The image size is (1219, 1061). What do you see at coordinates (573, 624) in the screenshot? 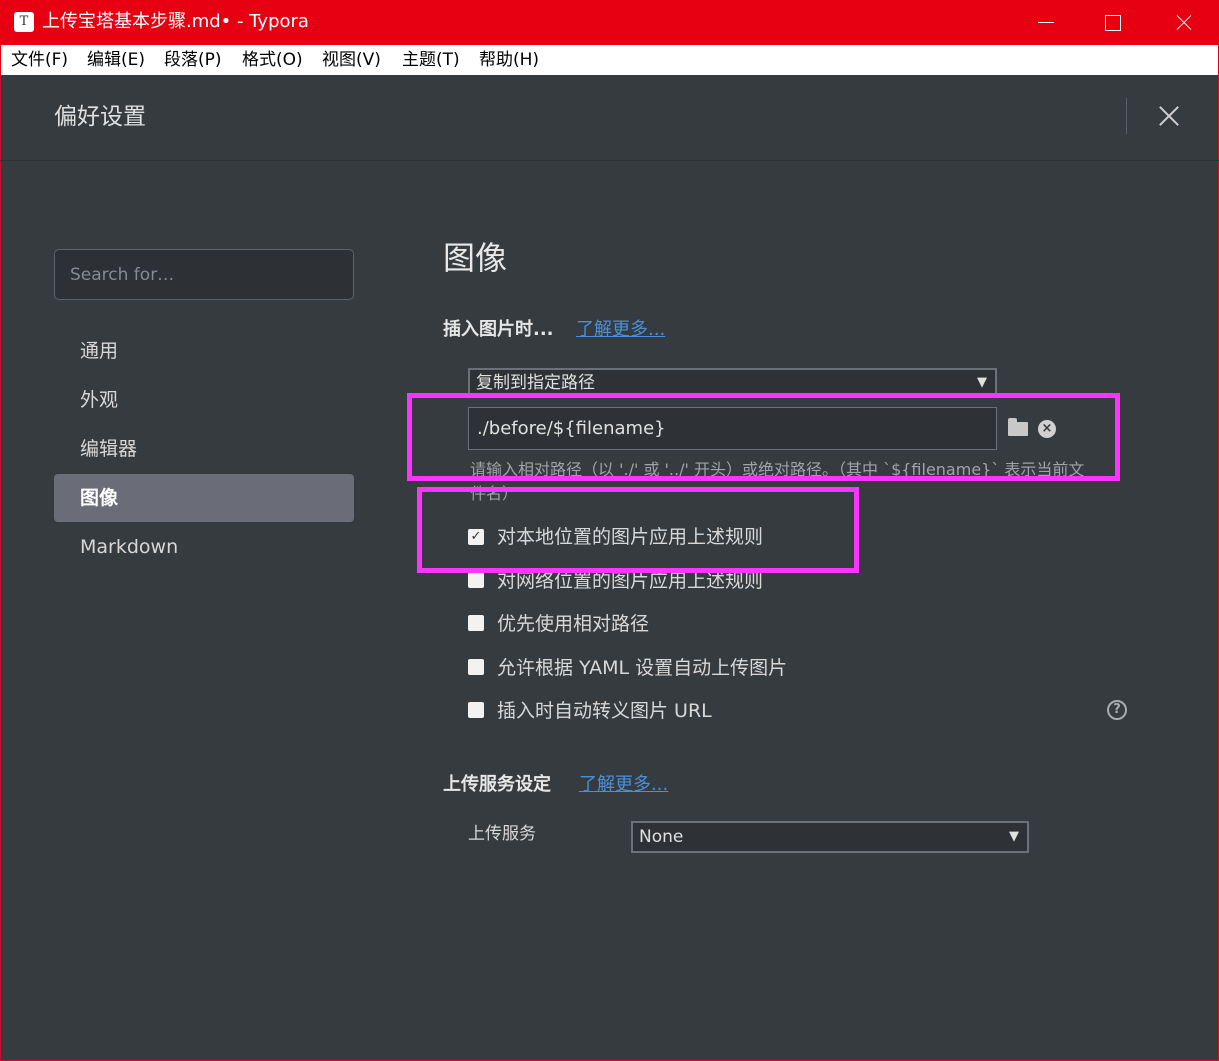
I see `prefer-relative-label: 优先使用相对路径` at bounding box center [573, 624].